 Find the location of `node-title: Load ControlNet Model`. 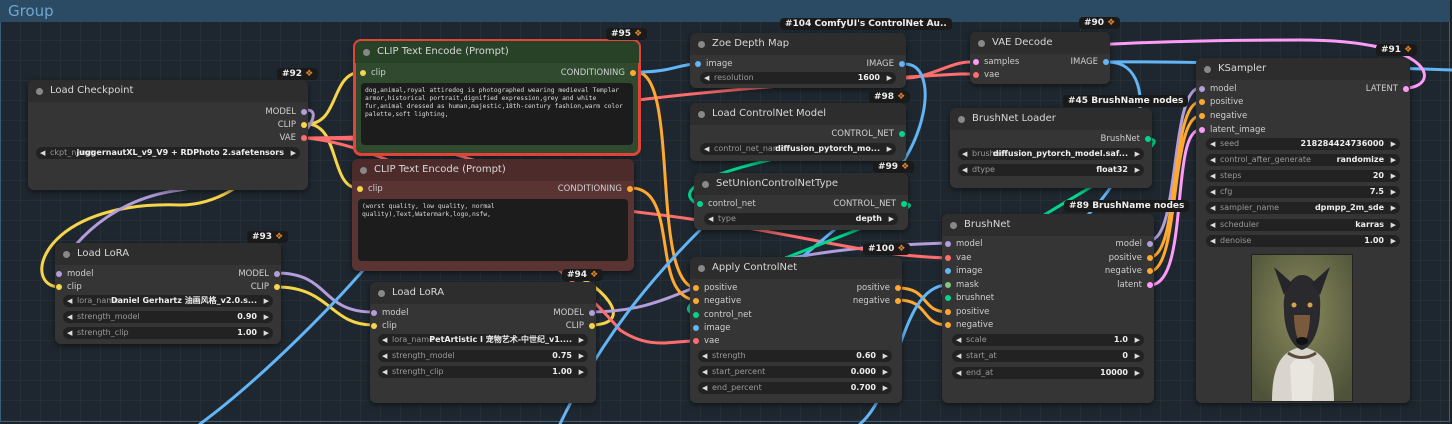

node-title: Load ControlNet Model is located at coordinates (798, 114).